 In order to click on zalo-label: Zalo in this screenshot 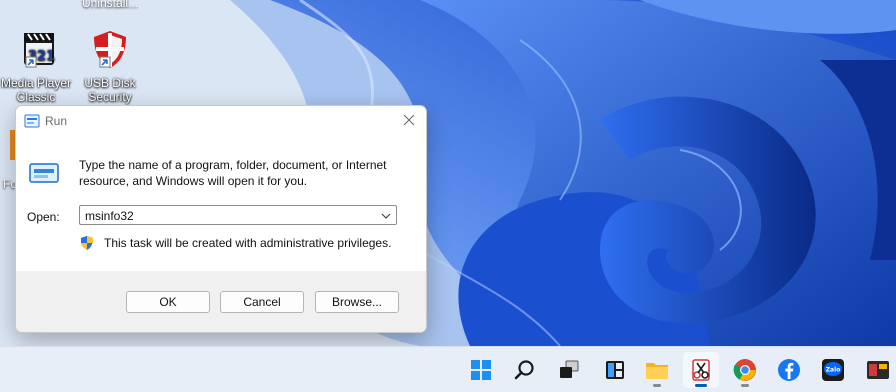, I will do `click(833, 370)`.